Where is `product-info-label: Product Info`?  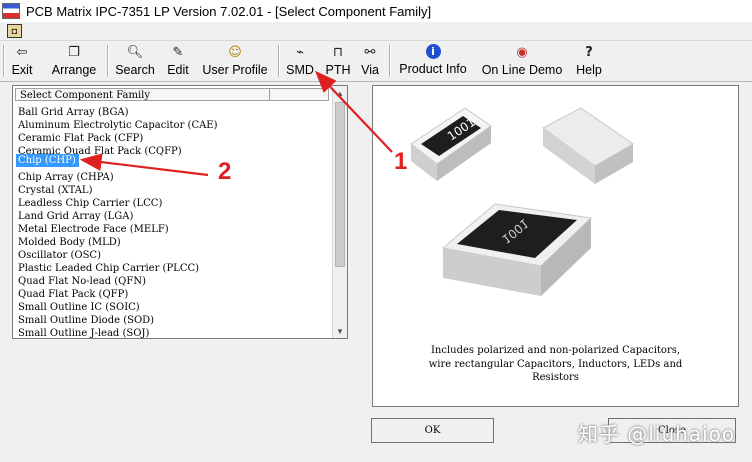 product-info-label: Product Info is located at coordinates (433, 69).